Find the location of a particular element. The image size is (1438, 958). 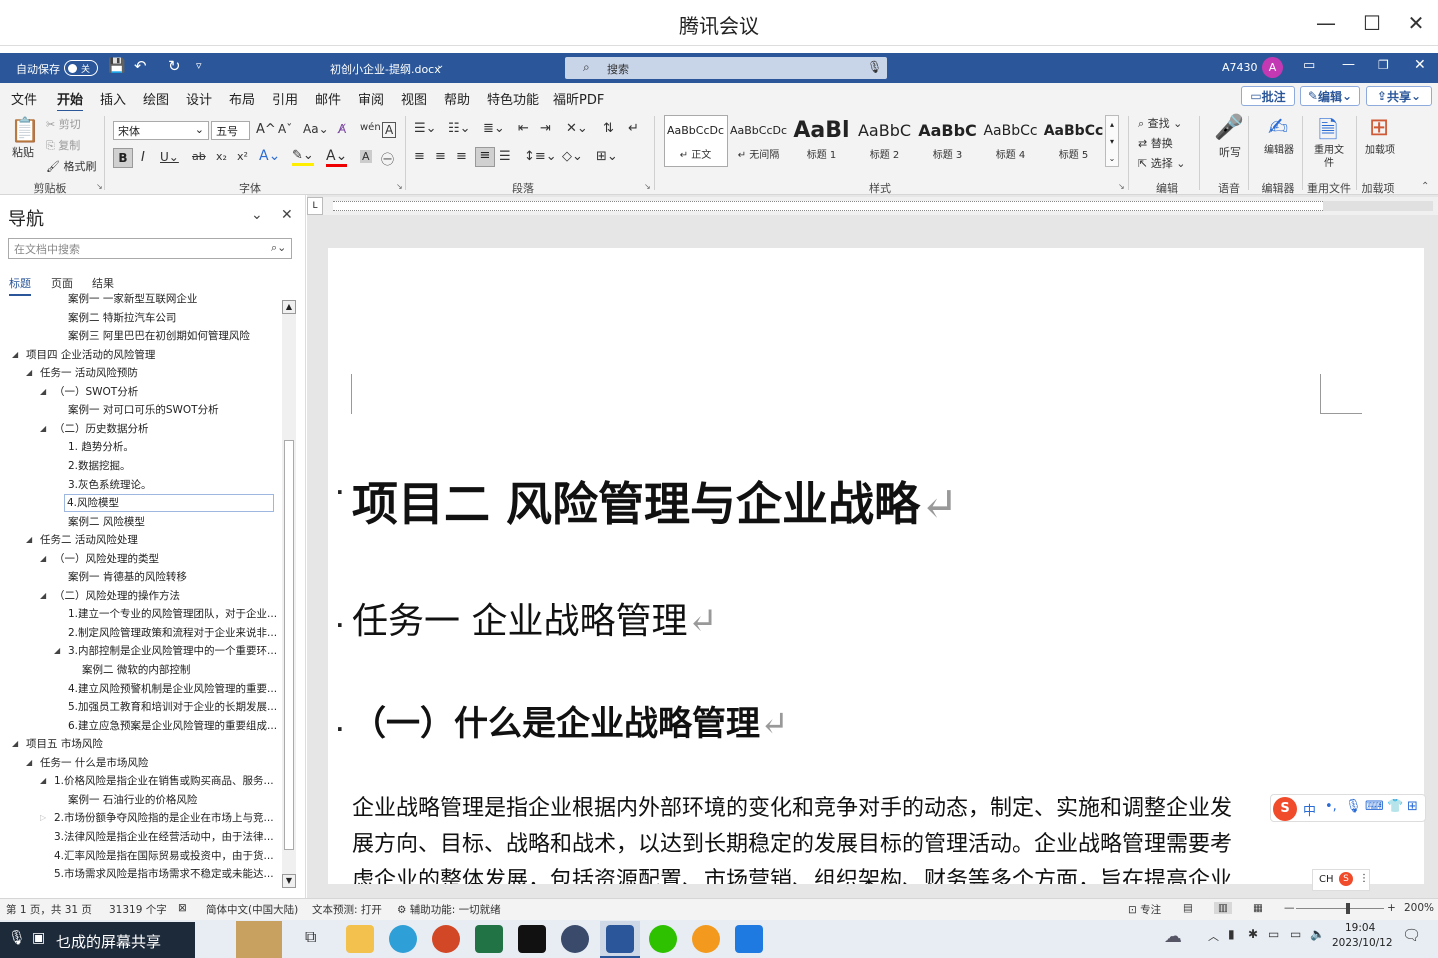

zoom-in-icon: + is located at coordinates (1391, 908).